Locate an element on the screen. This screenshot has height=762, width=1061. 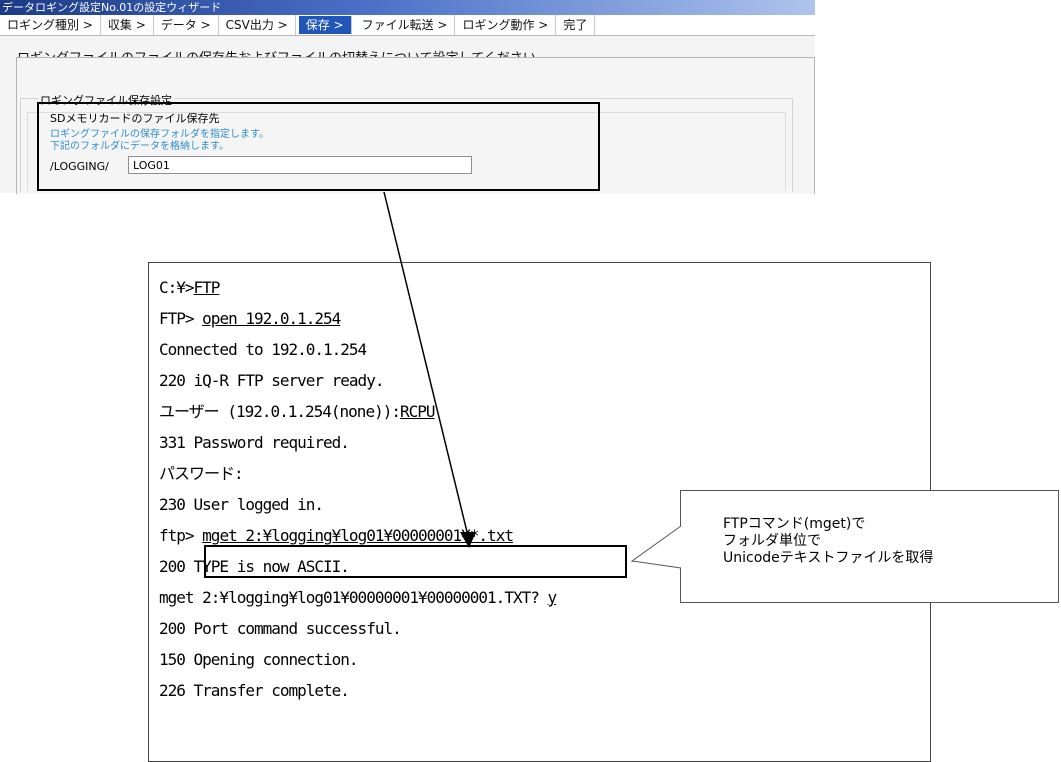
arrow-line is located at coordinates (426, 364).